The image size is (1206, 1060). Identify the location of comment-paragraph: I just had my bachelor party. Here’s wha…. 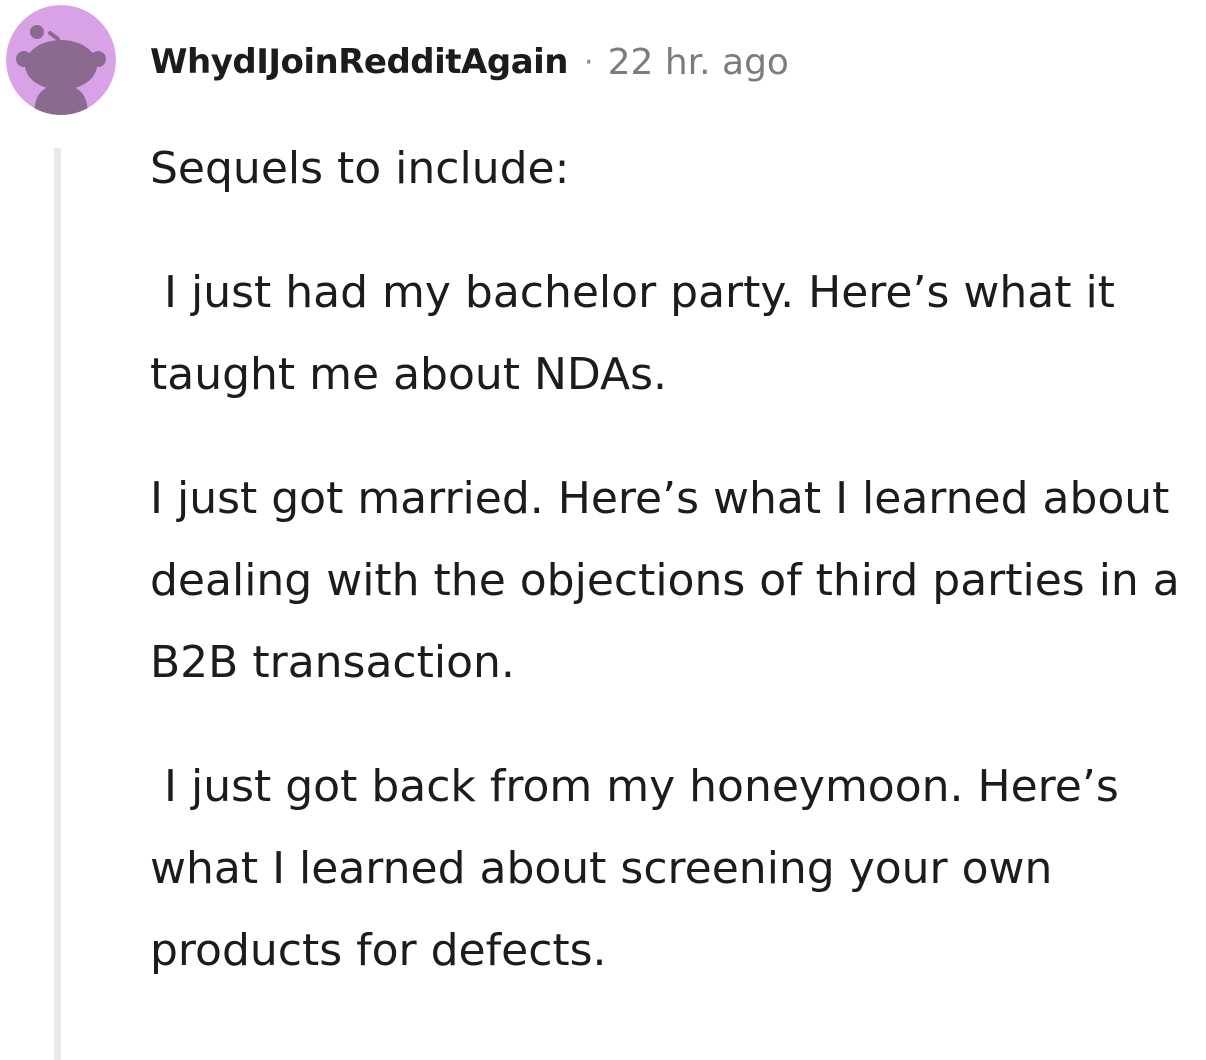
(639, 333).